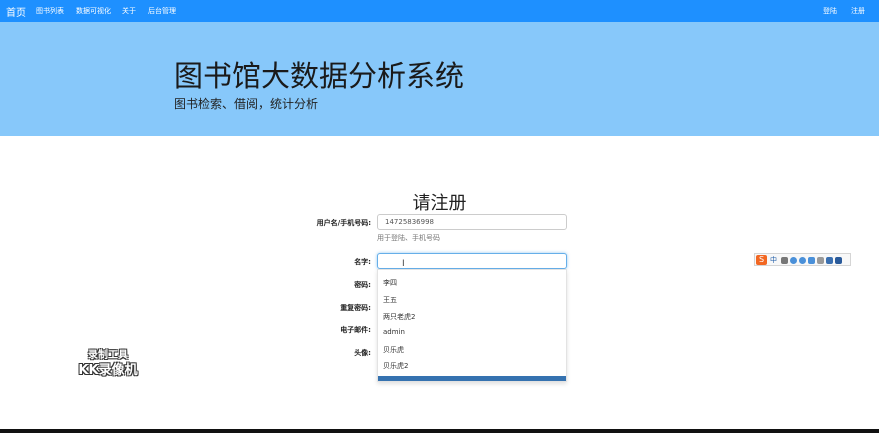 The width and height of the screenshot is (879, 433). What do you see at coordinates (390, 300) in the screenshot?
I see `autocomplete-item: 王五` at bounding box center [390, 300].